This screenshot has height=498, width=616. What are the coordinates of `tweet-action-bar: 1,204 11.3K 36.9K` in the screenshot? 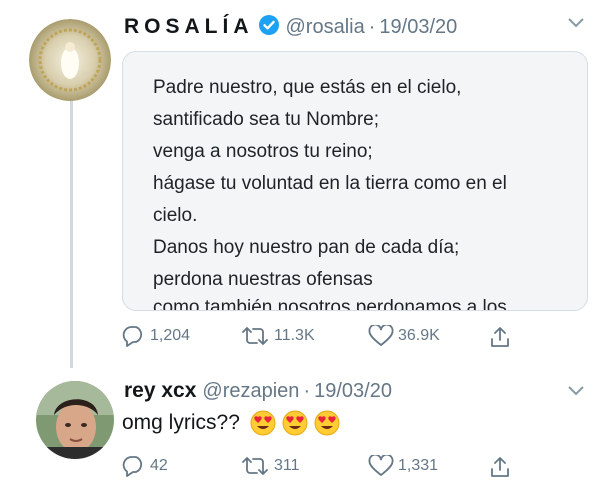 It's located at (332, 338).